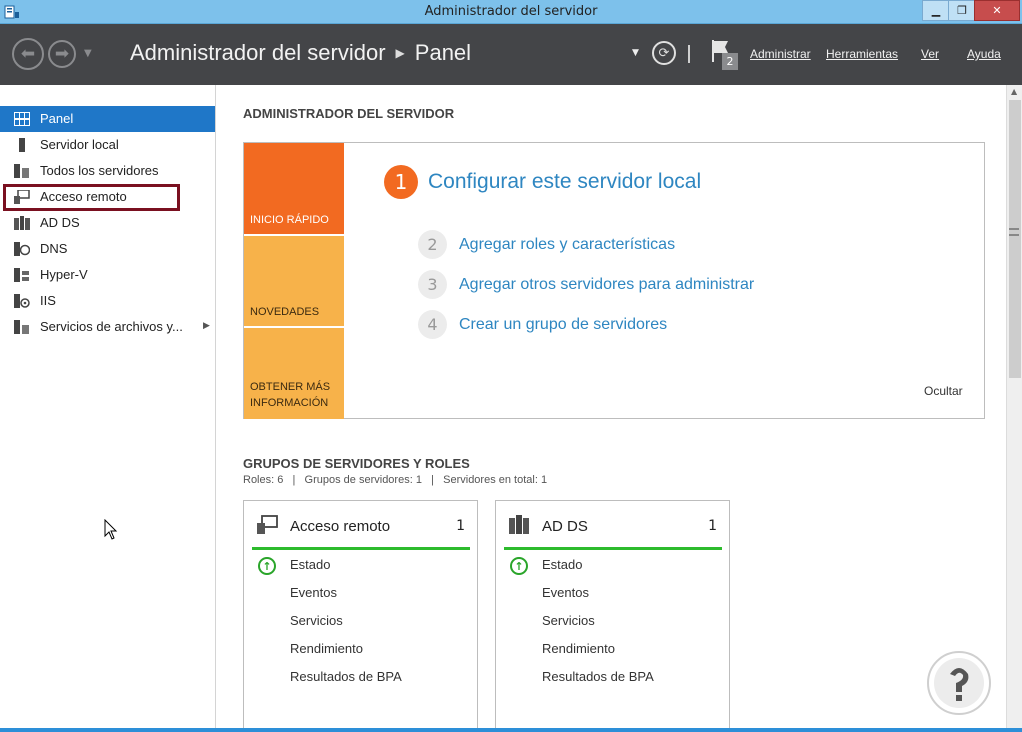 This screenshot has width=1022, height=732. Describe the element at coordinates (1014, 408) in the screenshot. I see `vertical-scrollbar: ▲` at that location.